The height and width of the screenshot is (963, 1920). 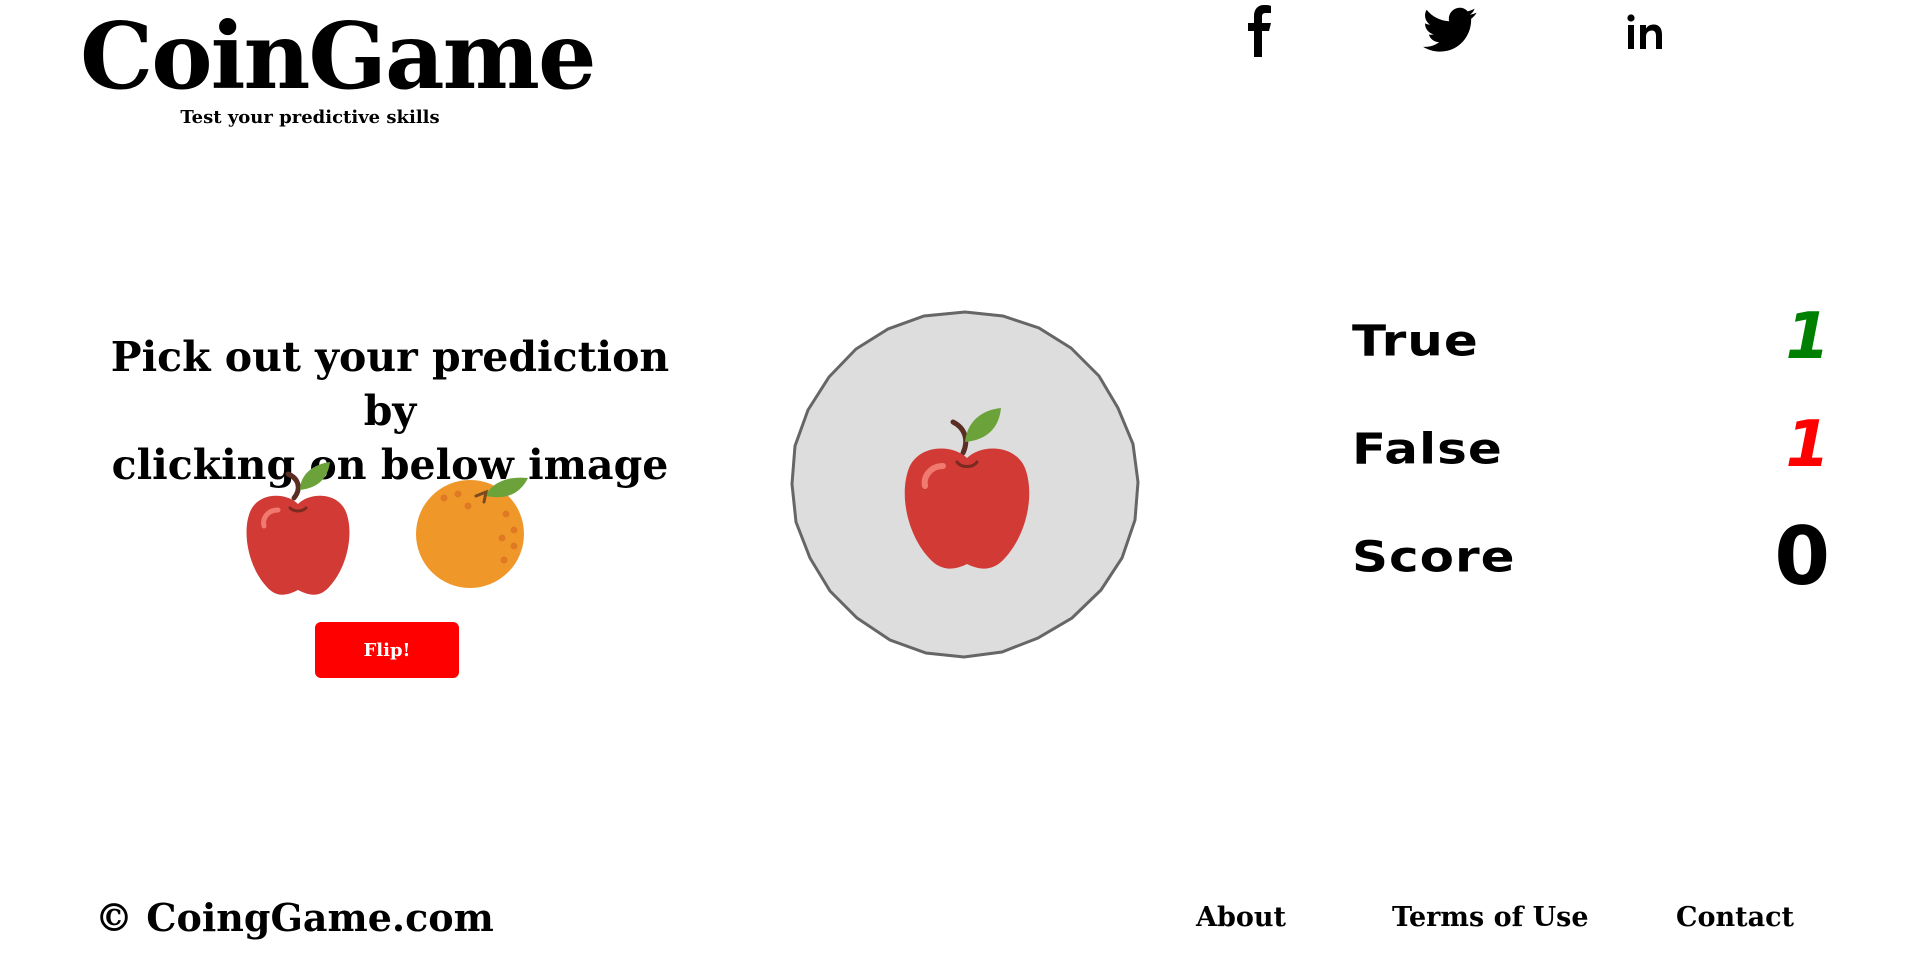 I want to click on footer-link-contact: Contact, so click(x=1735, y=917).